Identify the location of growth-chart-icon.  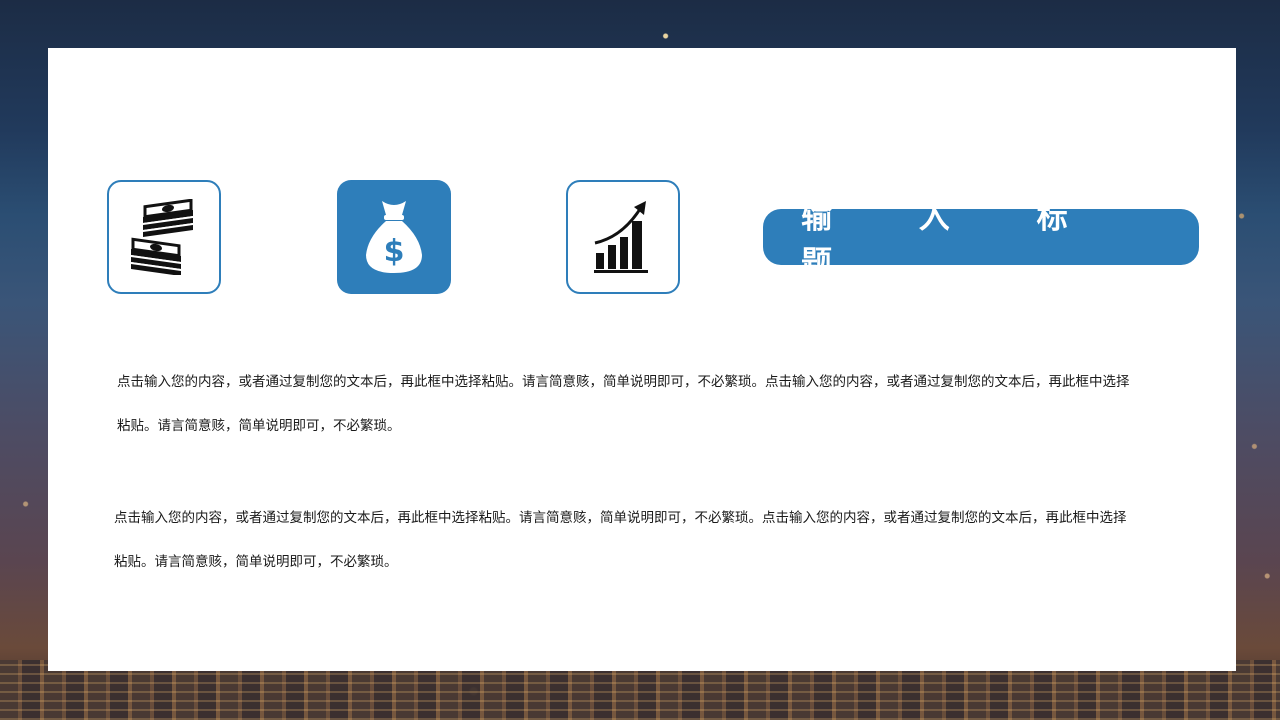
(621, 237).